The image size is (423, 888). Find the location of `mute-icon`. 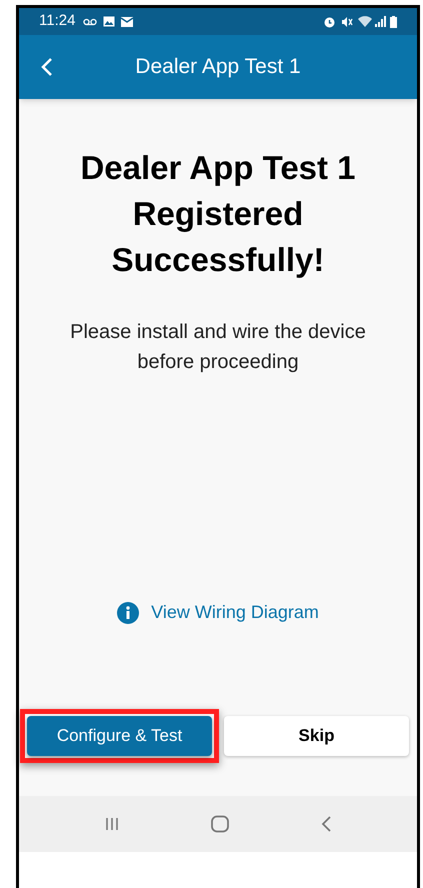

mute-icon is located at coordinates (347, 22).